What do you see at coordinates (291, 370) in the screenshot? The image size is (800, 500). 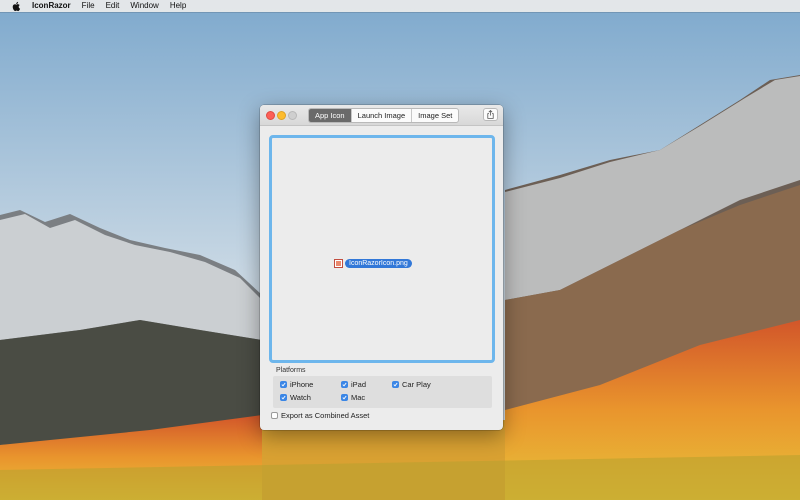 I see `platforms-heading: Platforms` at bounding box center [291, 370].